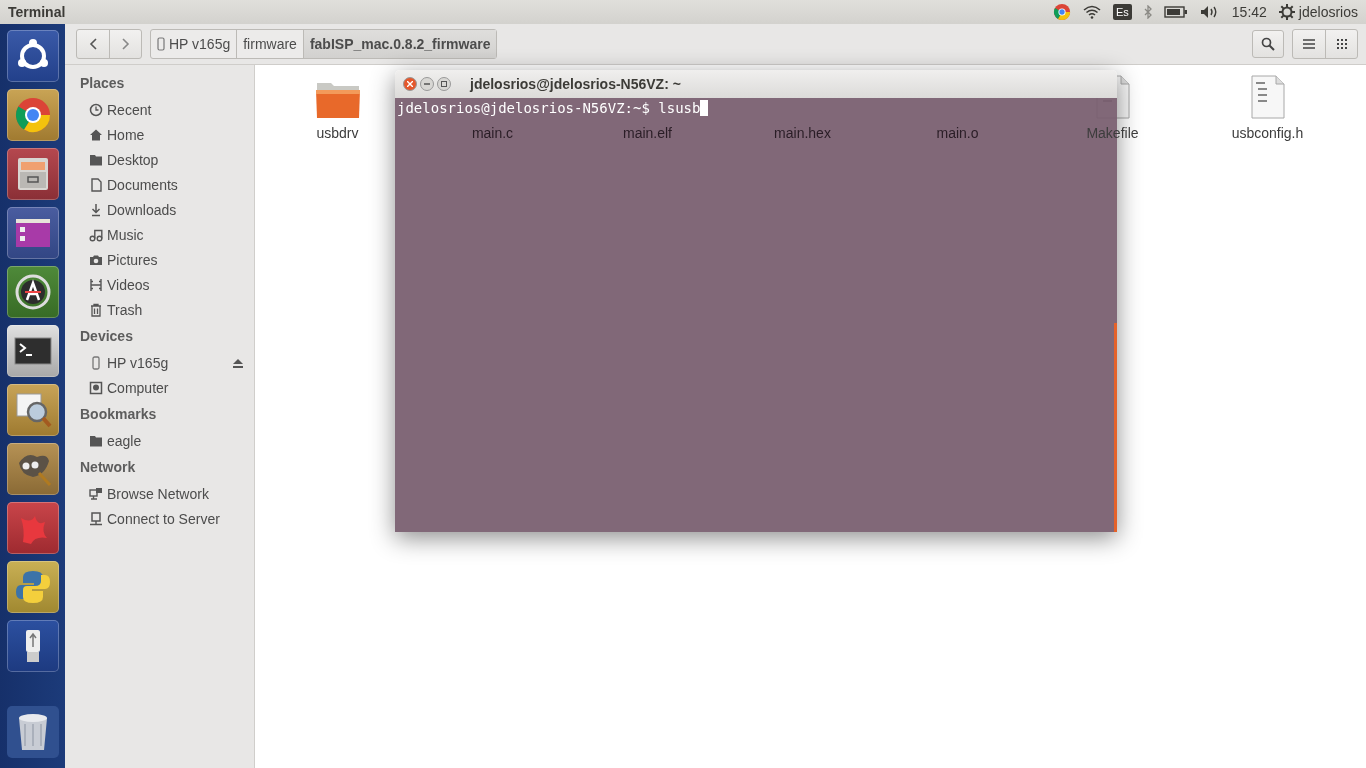 The height and width of the screenshot is (768, 1366). Describe the element at coordinates (1286, 12) in the screenshot. I see `gear-icon` at that location.